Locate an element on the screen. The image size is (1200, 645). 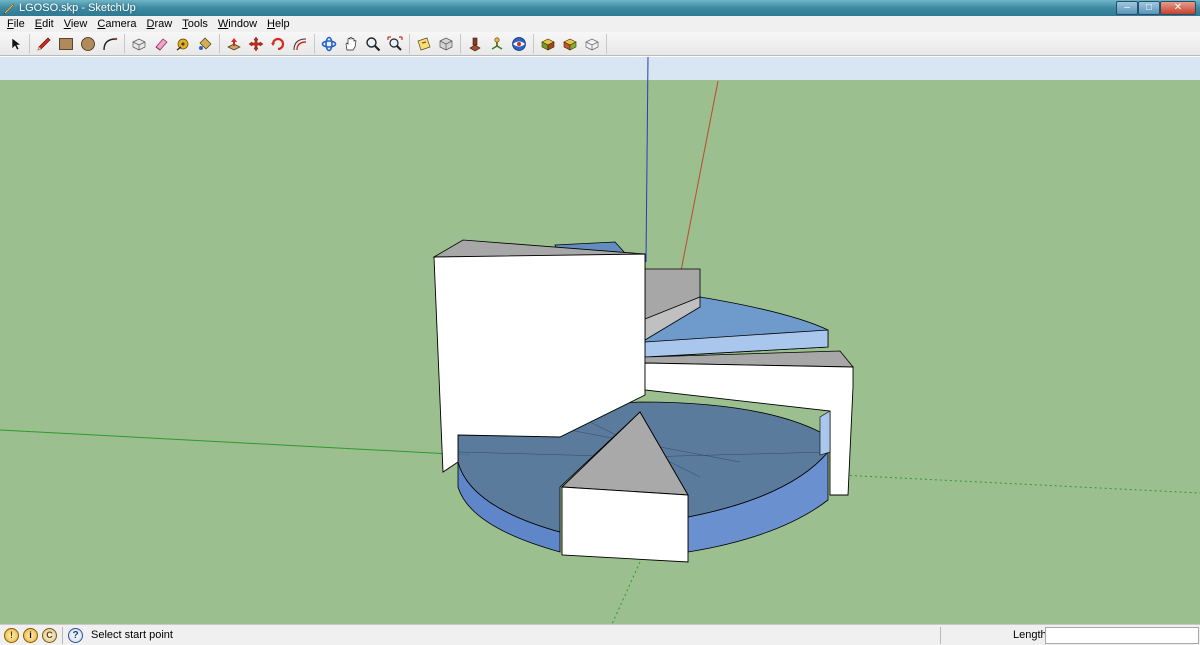
section-plane-icon is located at coordinates (424, 43).